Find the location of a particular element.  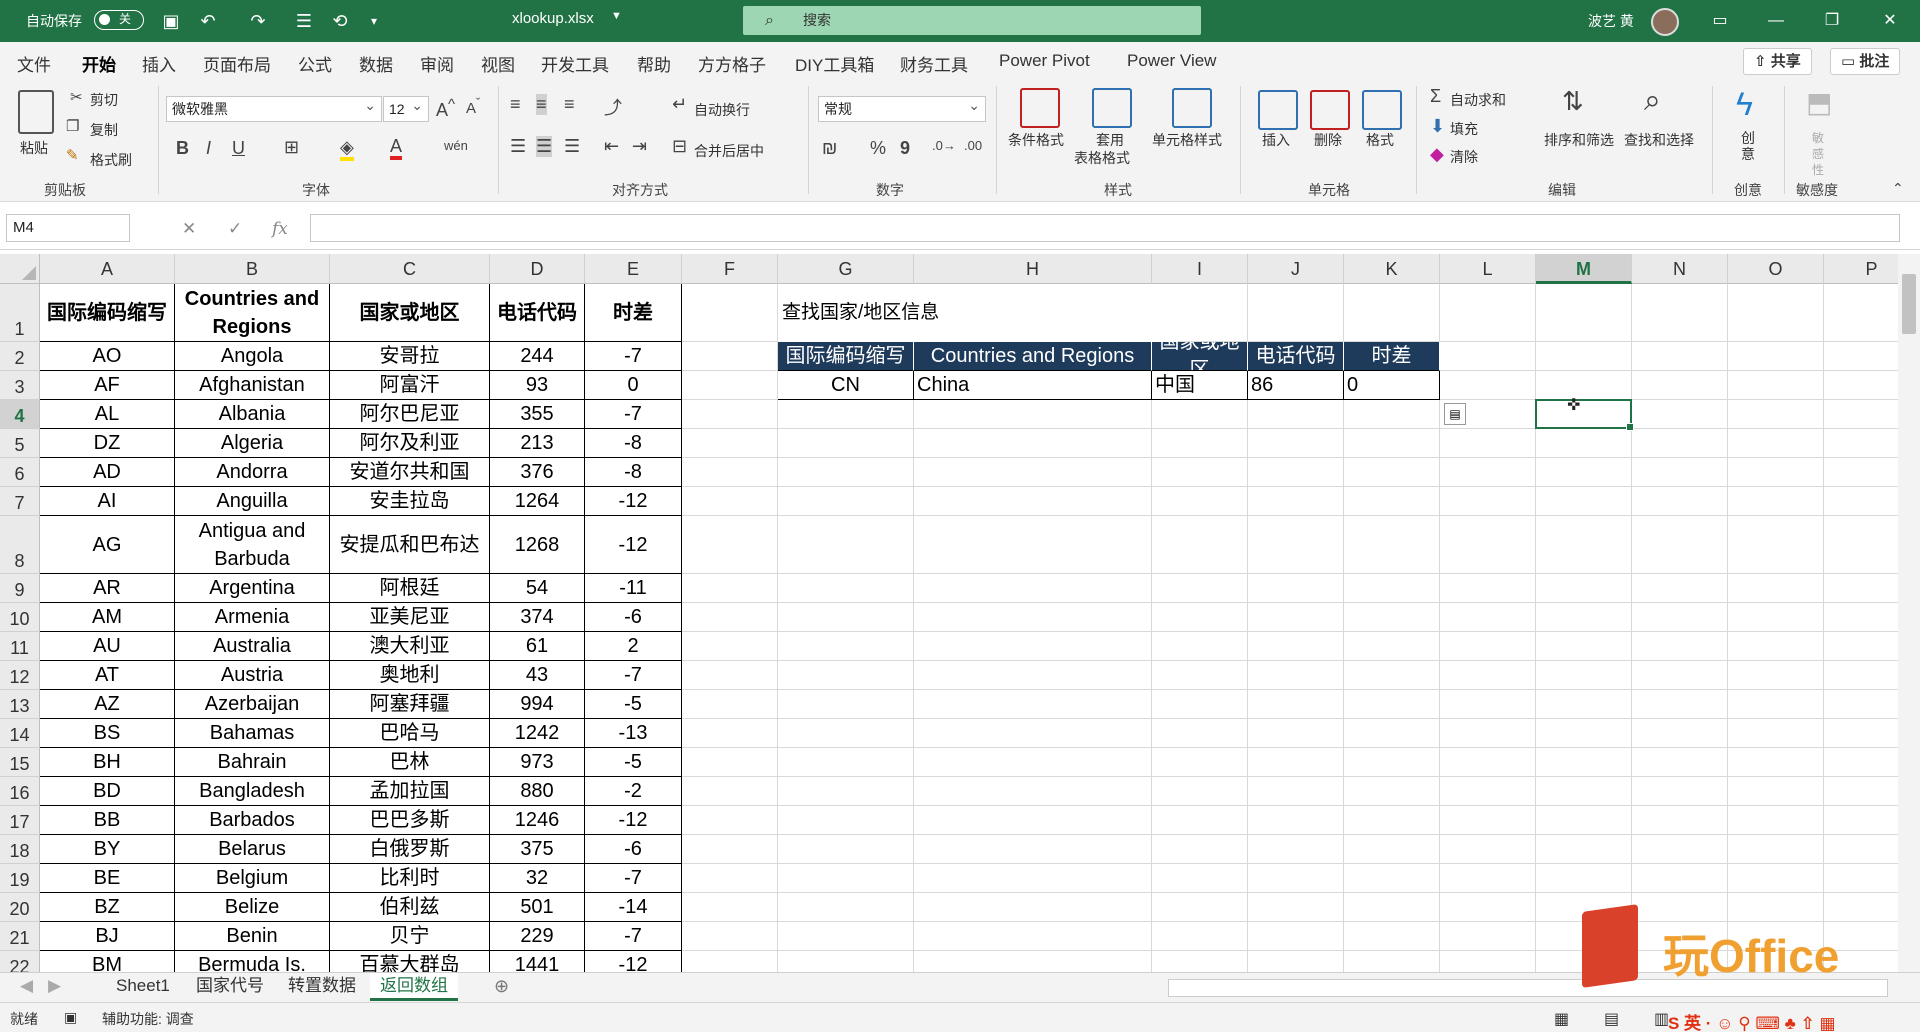

column-header-b: B is located at coordinates (252, 269).